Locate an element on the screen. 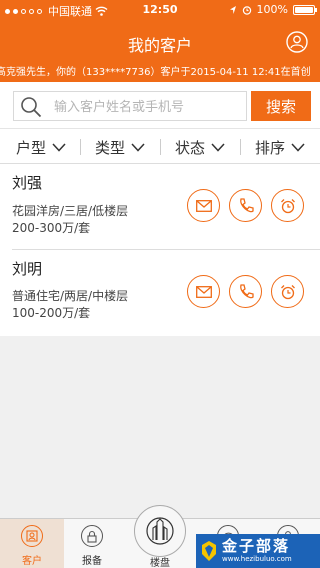 The width and height of the screenshot is (320, 568). watermark-url: www.hezibuluo.com is located at coordinates (257, 559).